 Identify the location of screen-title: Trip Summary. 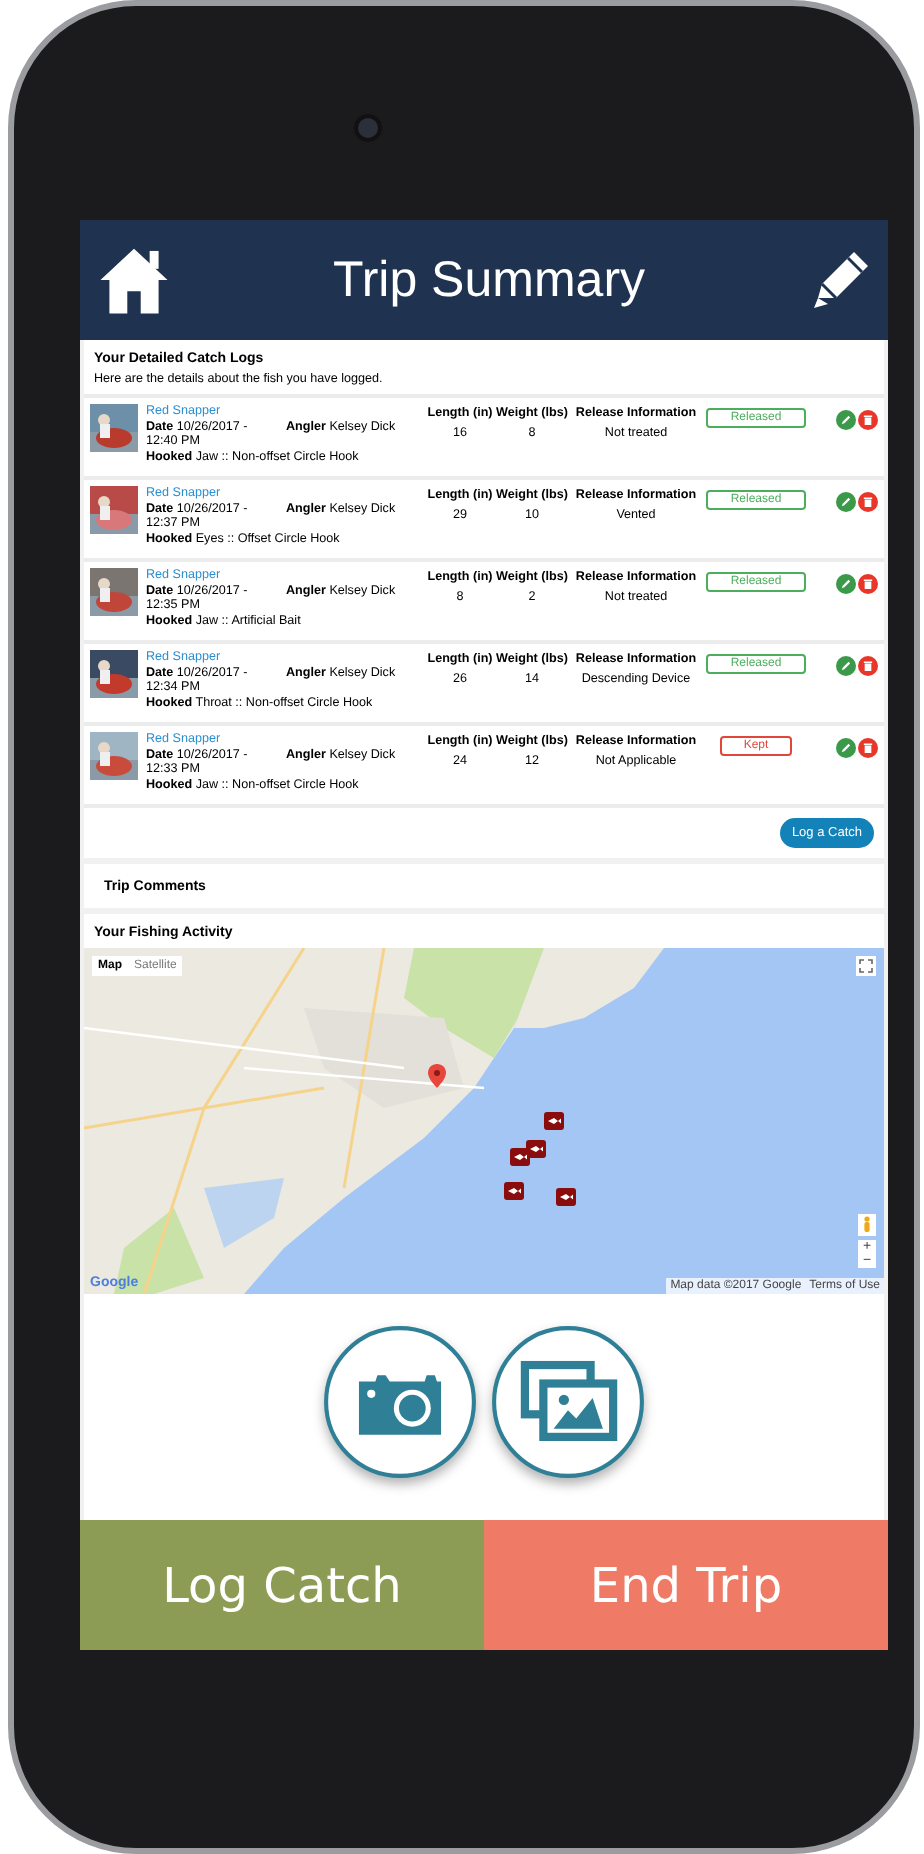
(489, 280).